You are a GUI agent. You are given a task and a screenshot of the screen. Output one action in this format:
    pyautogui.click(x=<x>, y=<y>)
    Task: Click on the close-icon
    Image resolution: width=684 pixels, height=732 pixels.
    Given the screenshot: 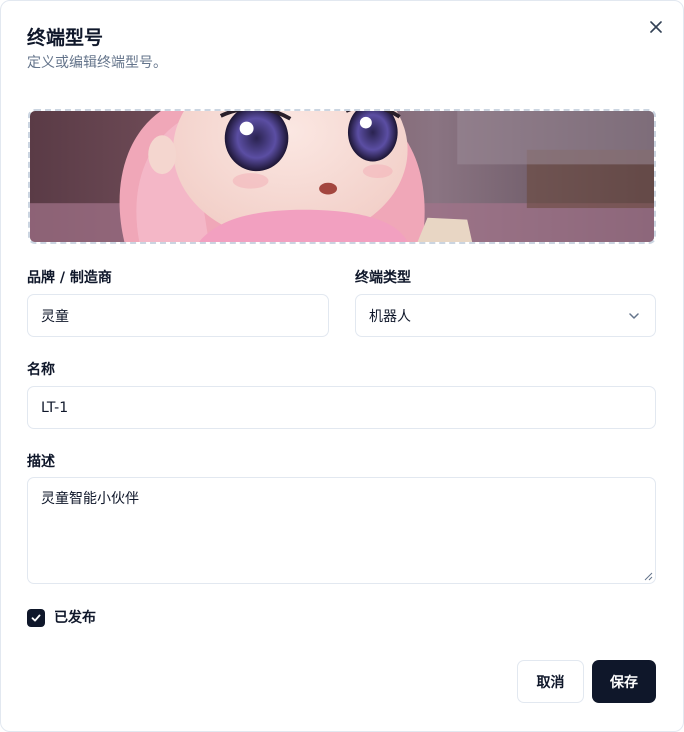 What is the action you would take?
    pyautogui.click(x=656, y=27)
    